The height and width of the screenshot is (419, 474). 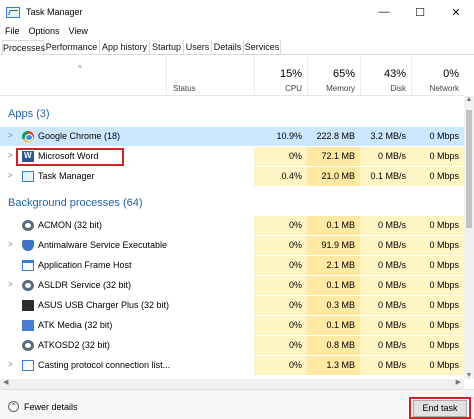 What do you see at coordinates (262, 47) in the screenshot?
I see `tab-services: Services` at bounding box center [262, 47].